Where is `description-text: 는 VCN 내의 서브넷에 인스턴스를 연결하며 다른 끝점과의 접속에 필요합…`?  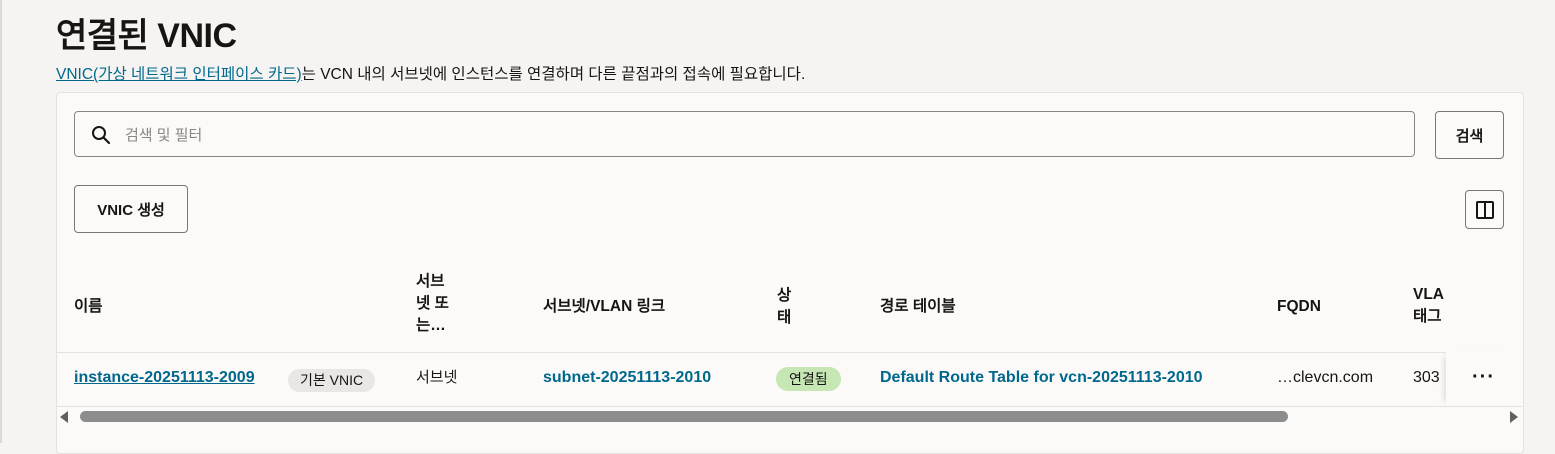
description-text: 는 VCN 내의 서브넷에 인스턴스를 연결하며 다른 끝점과의 접속에 필요합… is located at coordinates (553, 74).